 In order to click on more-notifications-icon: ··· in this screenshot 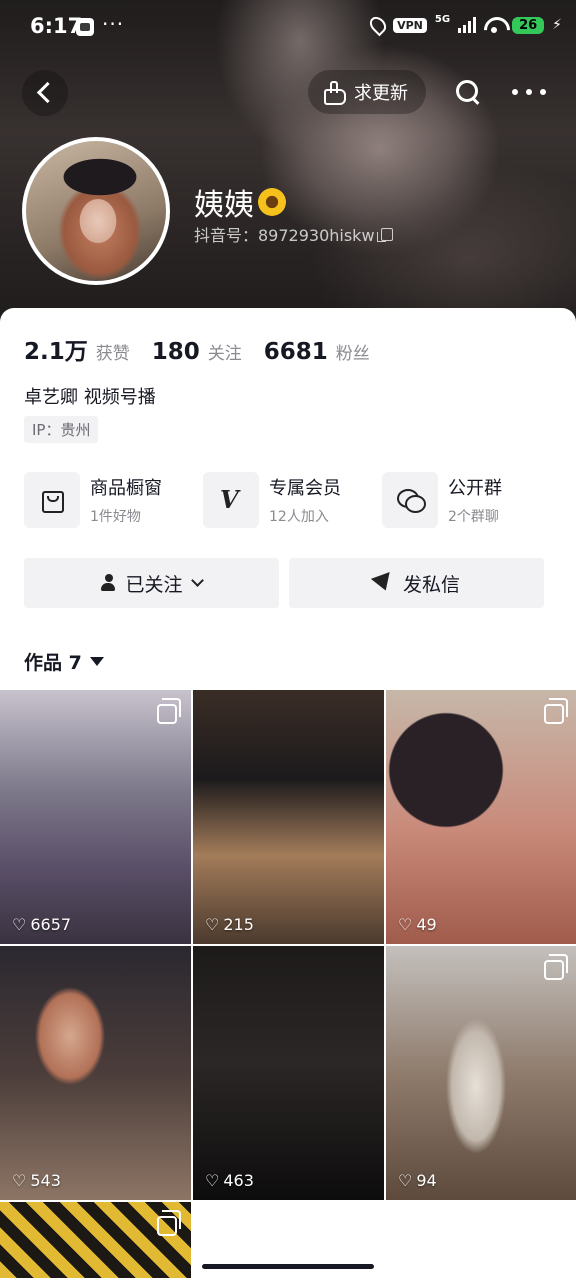, I will do `click(113, 24)`.